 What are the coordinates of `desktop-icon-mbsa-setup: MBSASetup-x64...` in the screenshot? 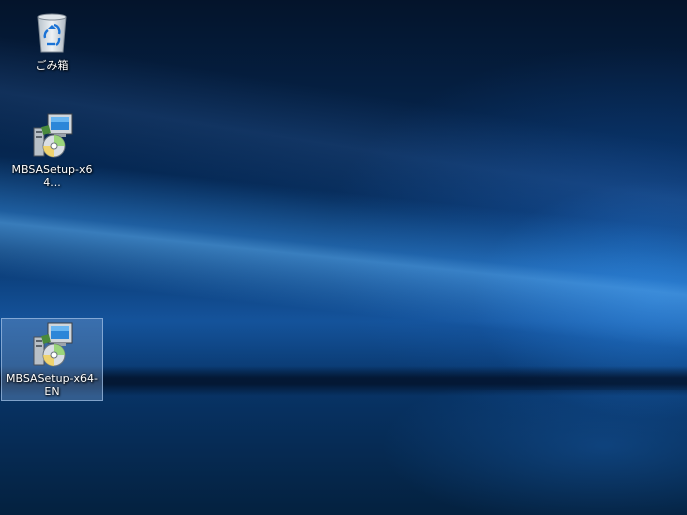 It's located at (52, 149).